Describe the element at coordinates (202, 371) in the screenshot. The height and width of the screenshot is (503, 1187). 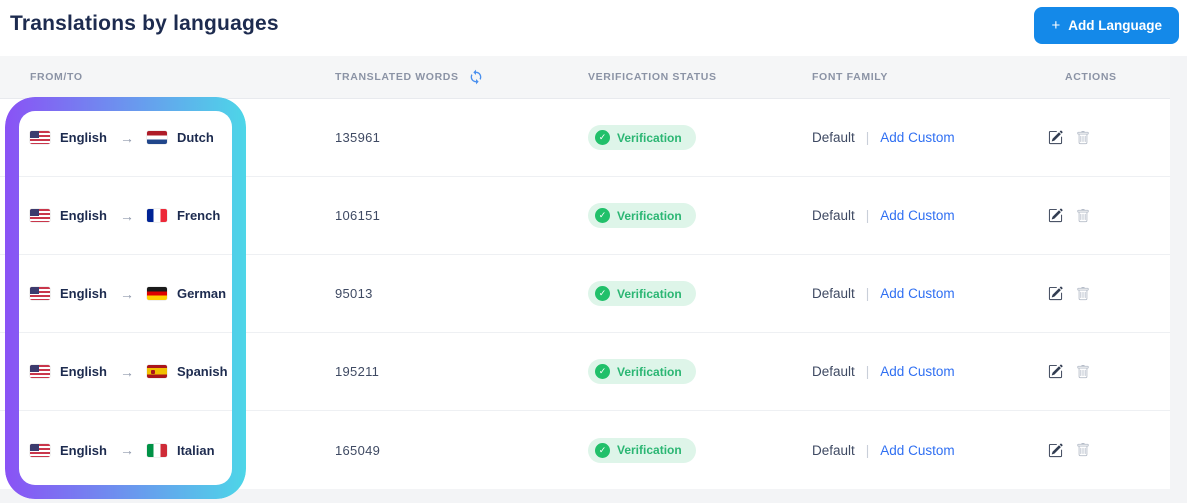
I see `to-language-label: Spanish` at that location.